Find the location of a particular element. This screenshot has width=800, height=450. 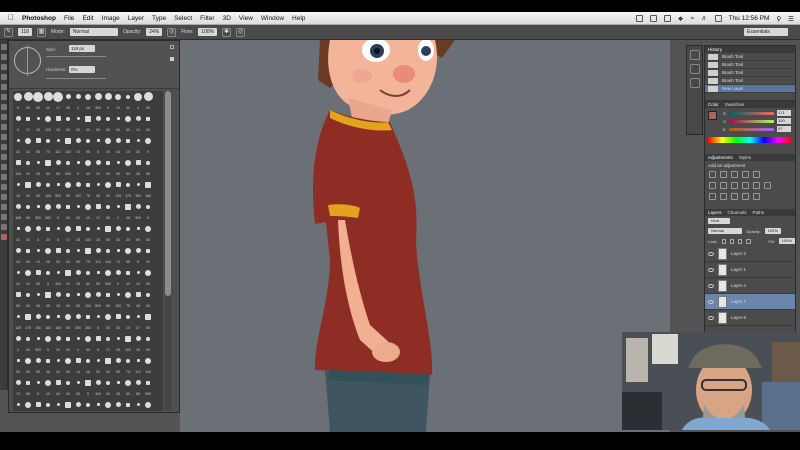

hue-saturation-icon is located at coordinates (712, 185).